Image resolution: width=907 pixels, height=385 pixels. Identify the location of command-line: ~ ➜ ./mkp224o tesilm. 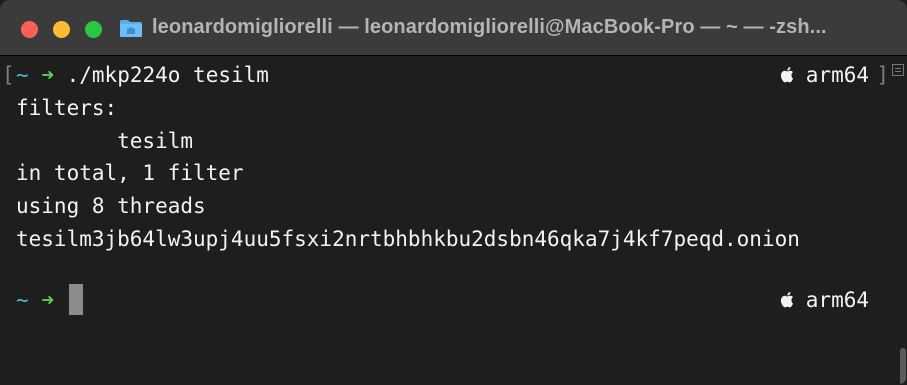
(142, 75).